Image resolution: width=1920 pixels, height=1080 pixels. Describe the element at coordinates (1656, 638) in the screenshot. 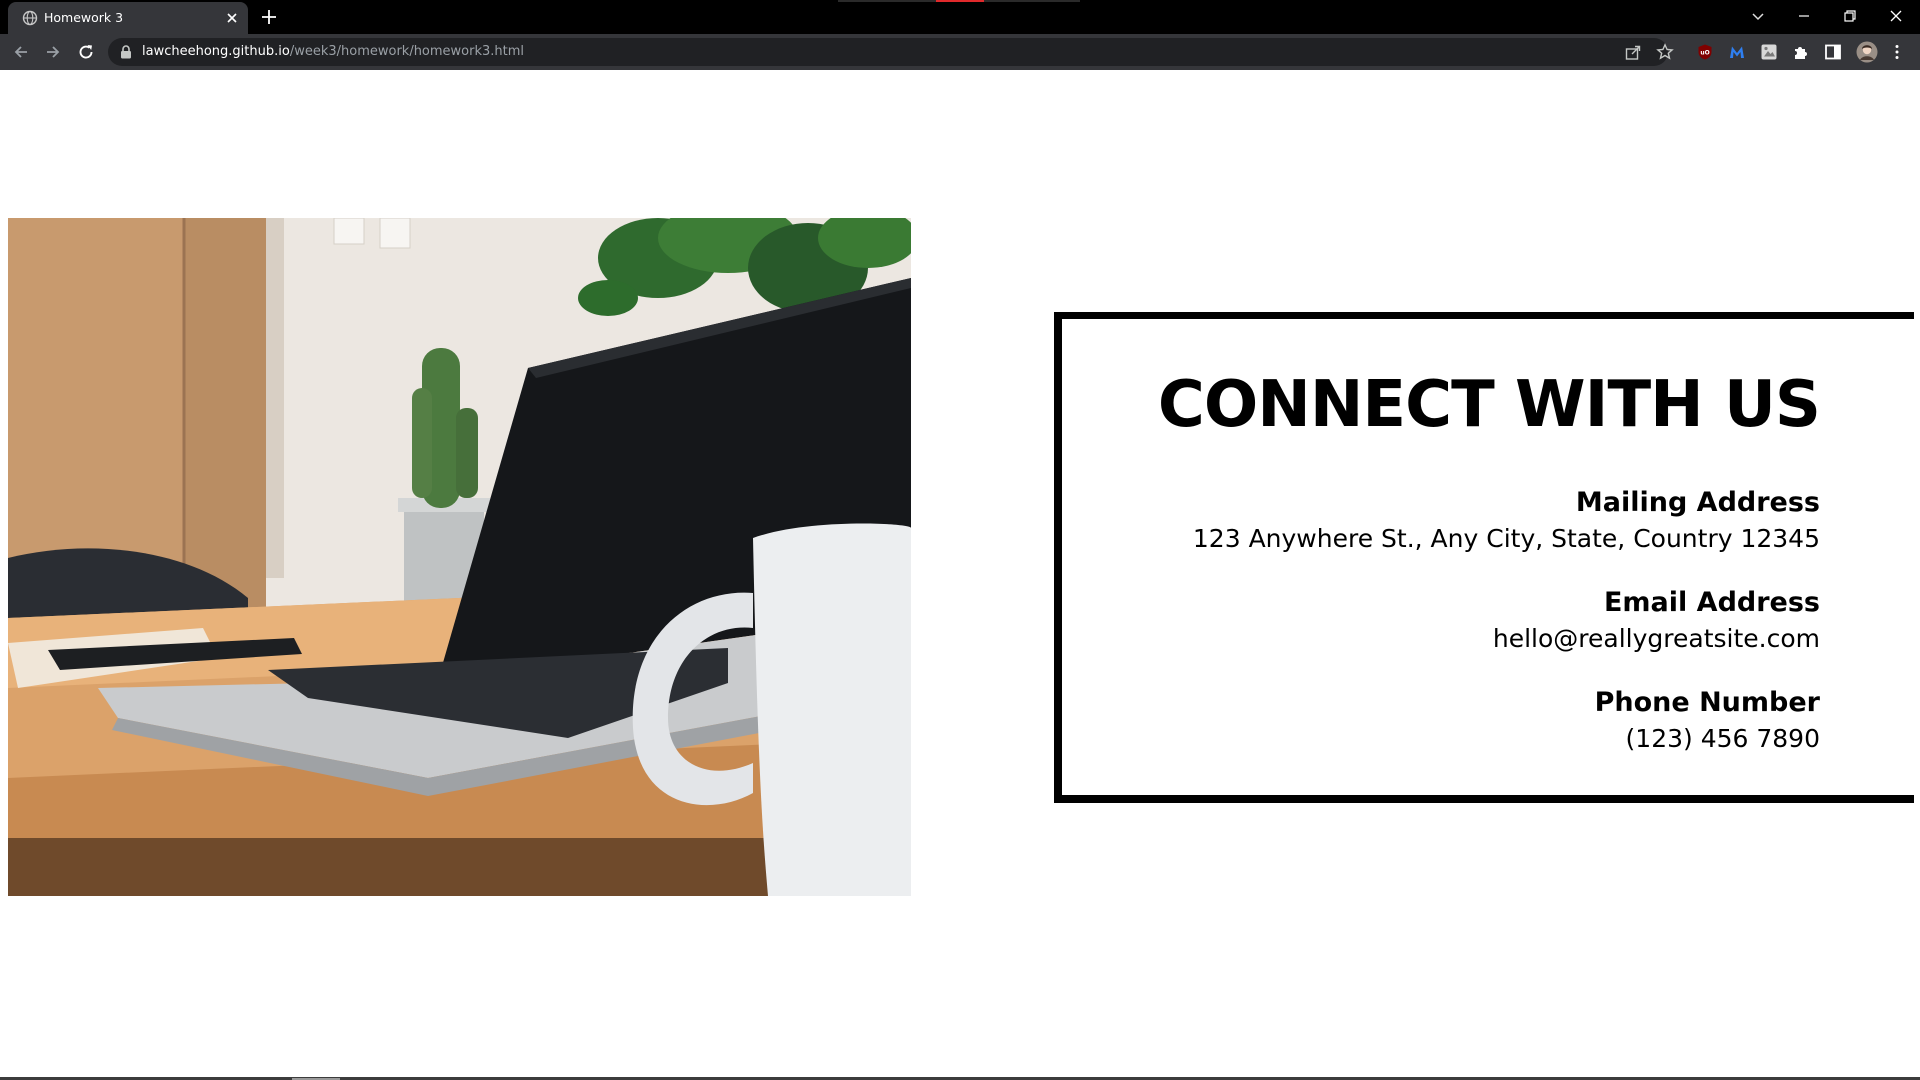

I see `email-address-value: hello@reallygreatsite.com` at that location.